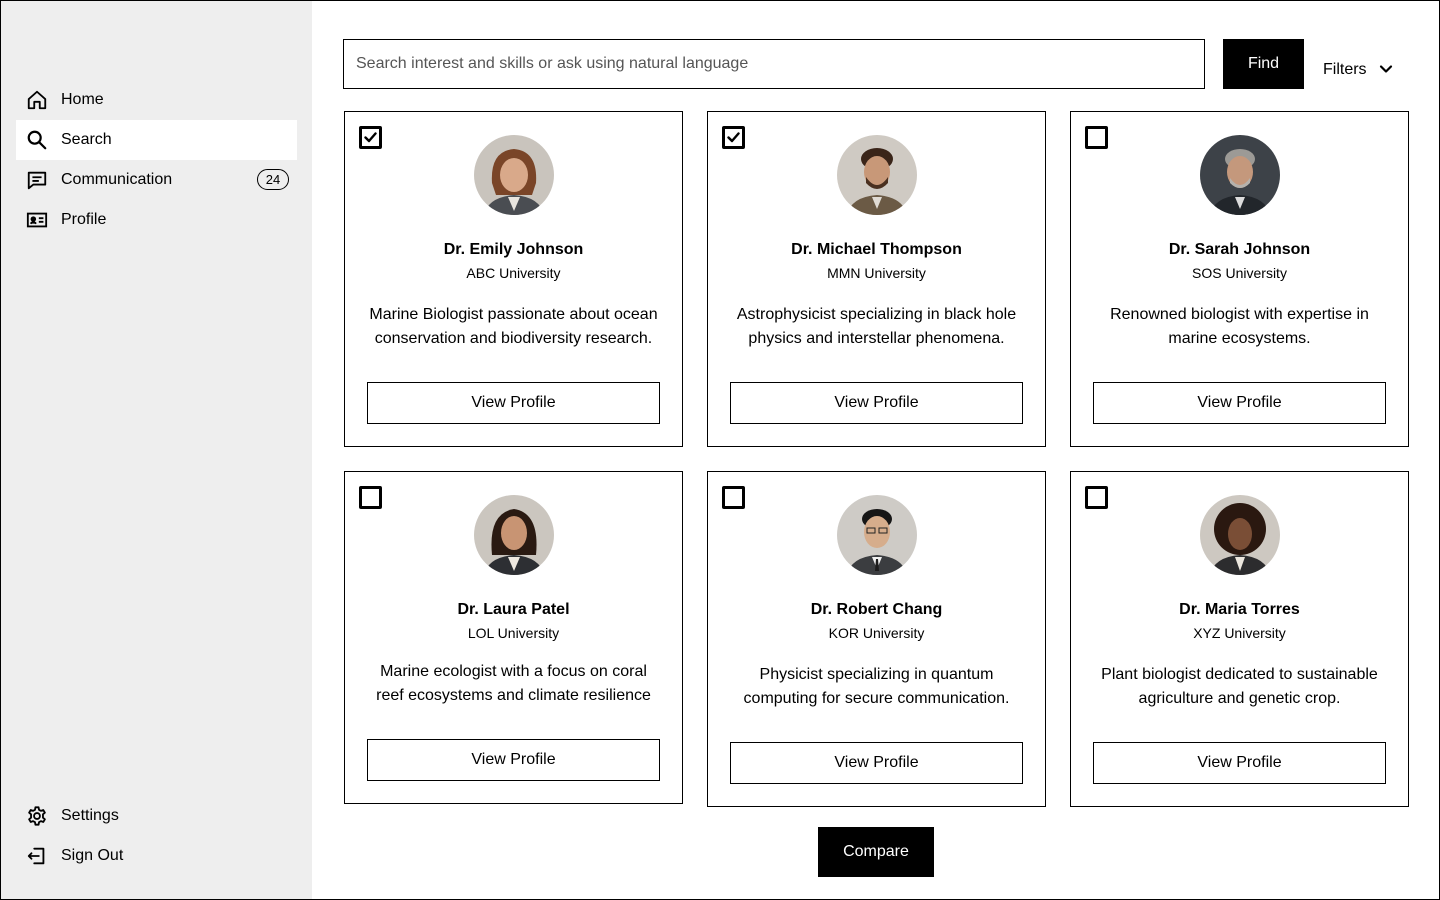  What do you see at coordinates (774, 64) in the screenshot?
I see `search-input` at bounding box center [774, 64].